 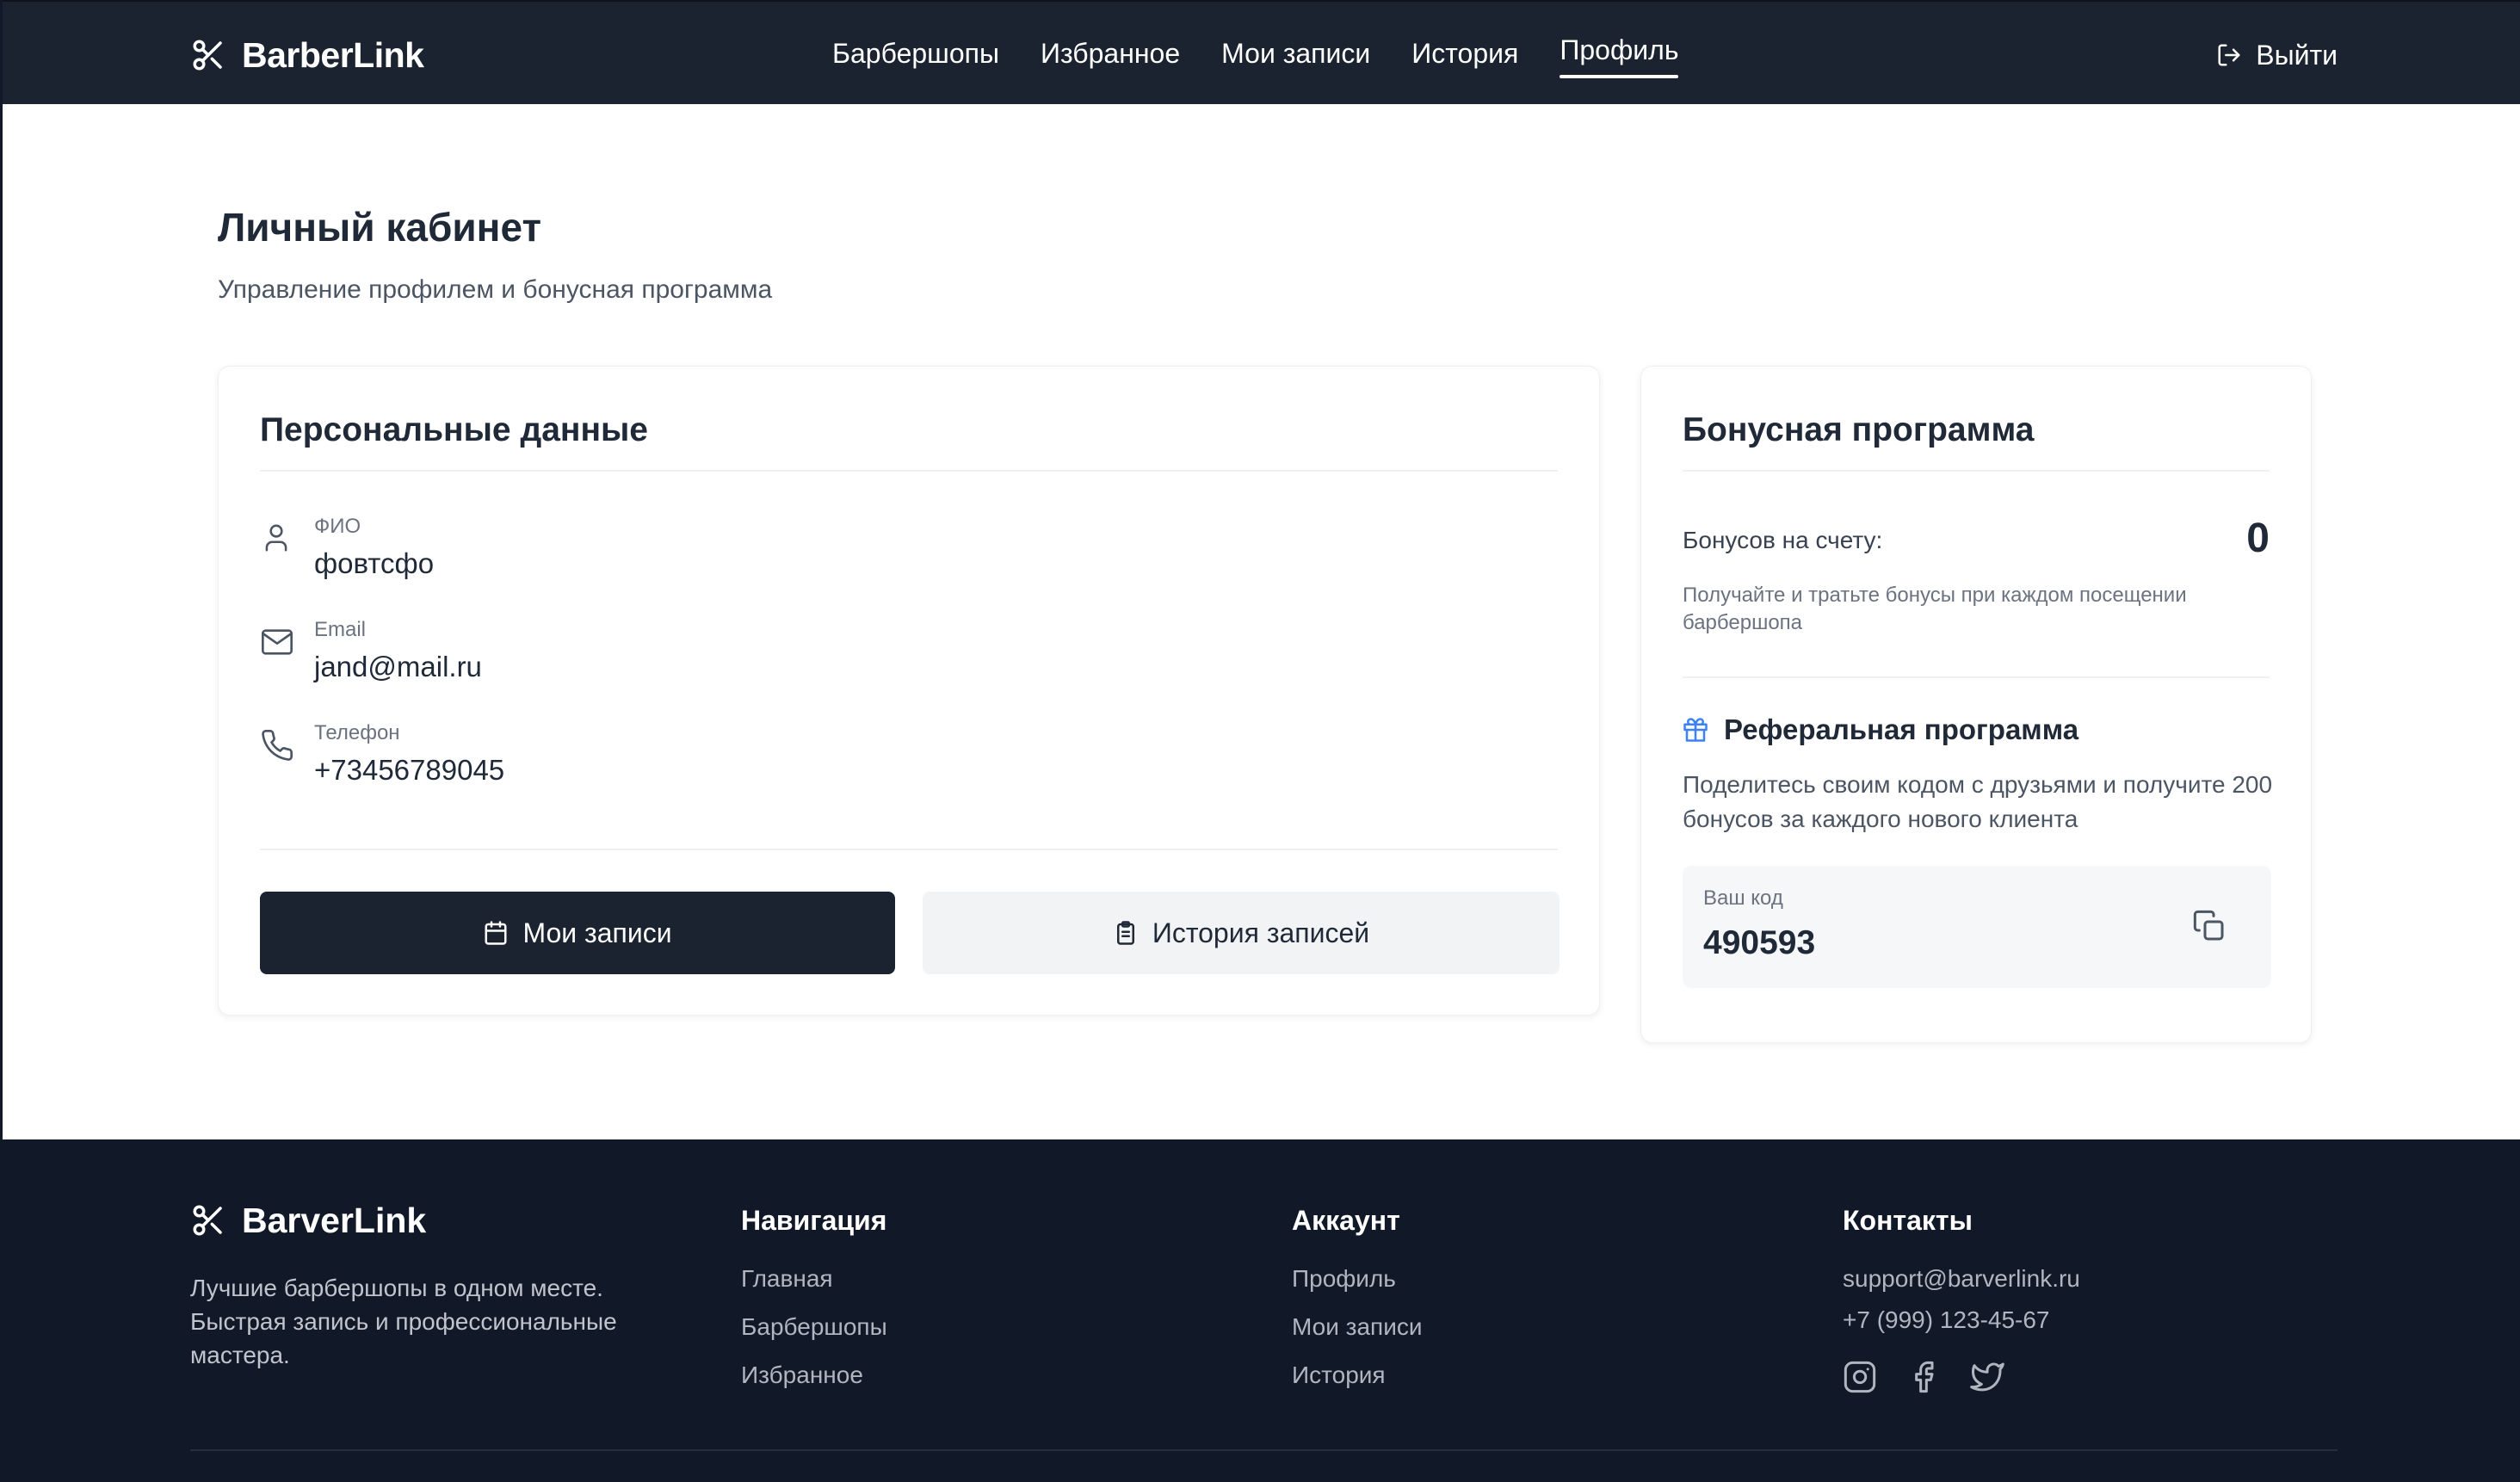 I want to click on footer-brand-logo: BarverLink, so click(x=308, y=1220).